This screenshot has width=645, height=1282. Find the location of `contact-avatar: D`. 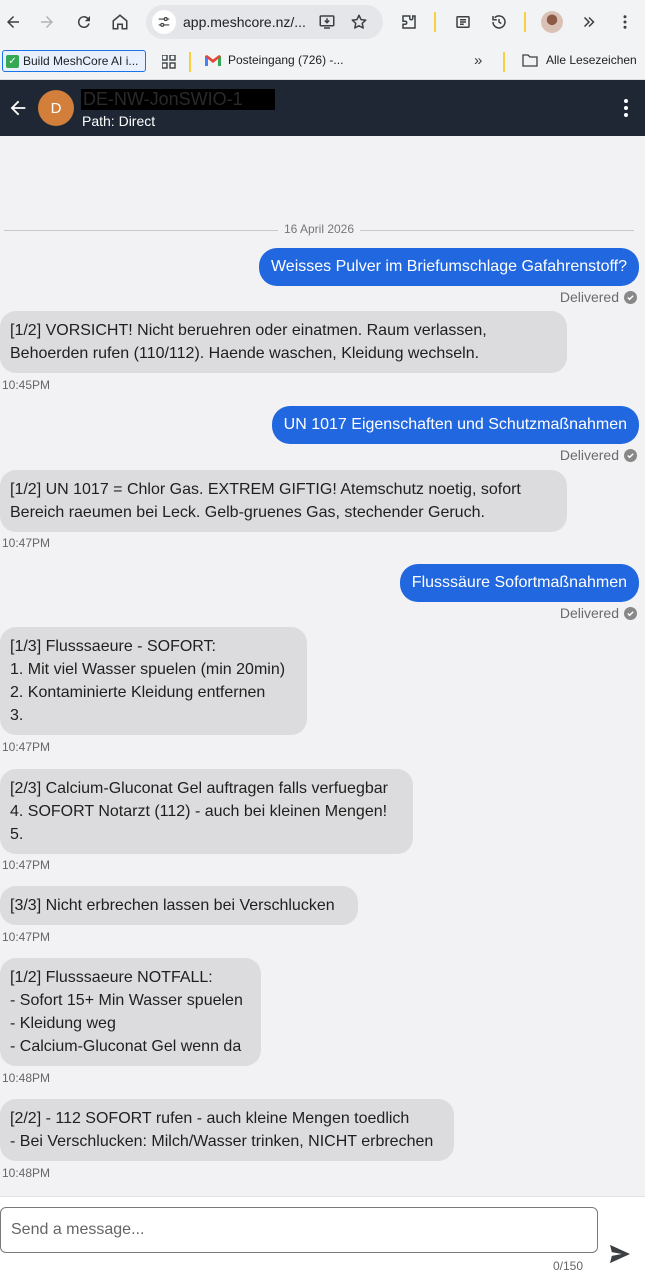

contact-avatar: D is located at coordinates (56, 108).